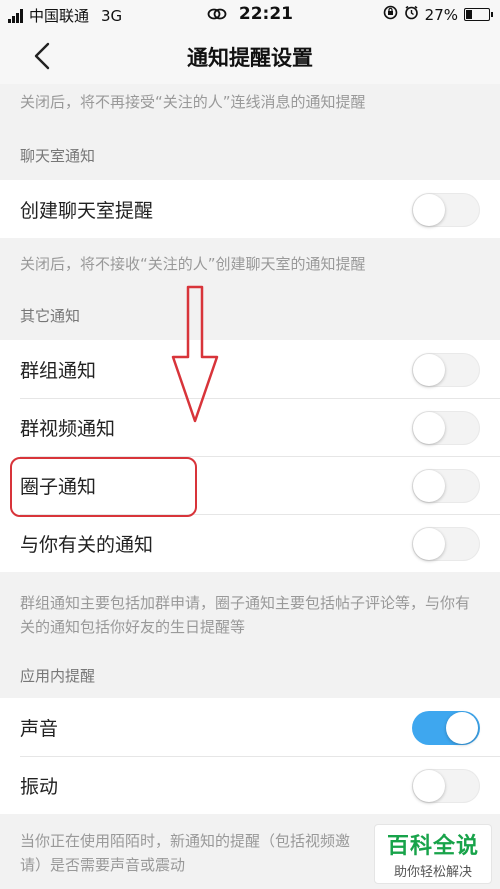  What do you see at coordinates (58, 676) in the screenshot?
I see `section-header-in-app: 应用内提醒` at bounding box center [58, 676].